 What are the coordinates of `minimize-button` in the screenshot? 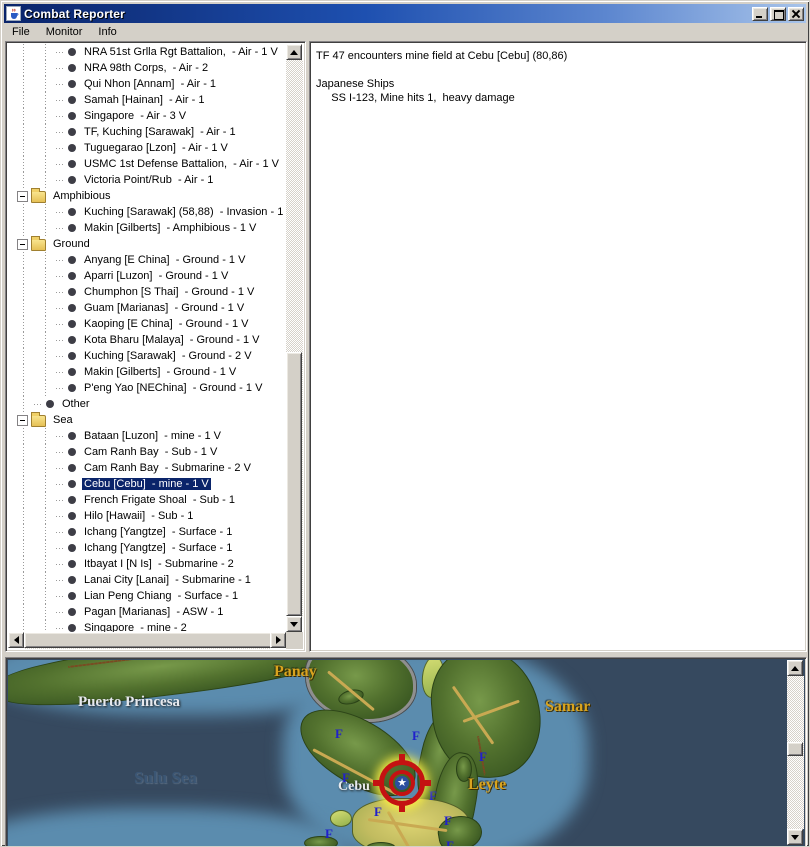 It's located at (760, 13).